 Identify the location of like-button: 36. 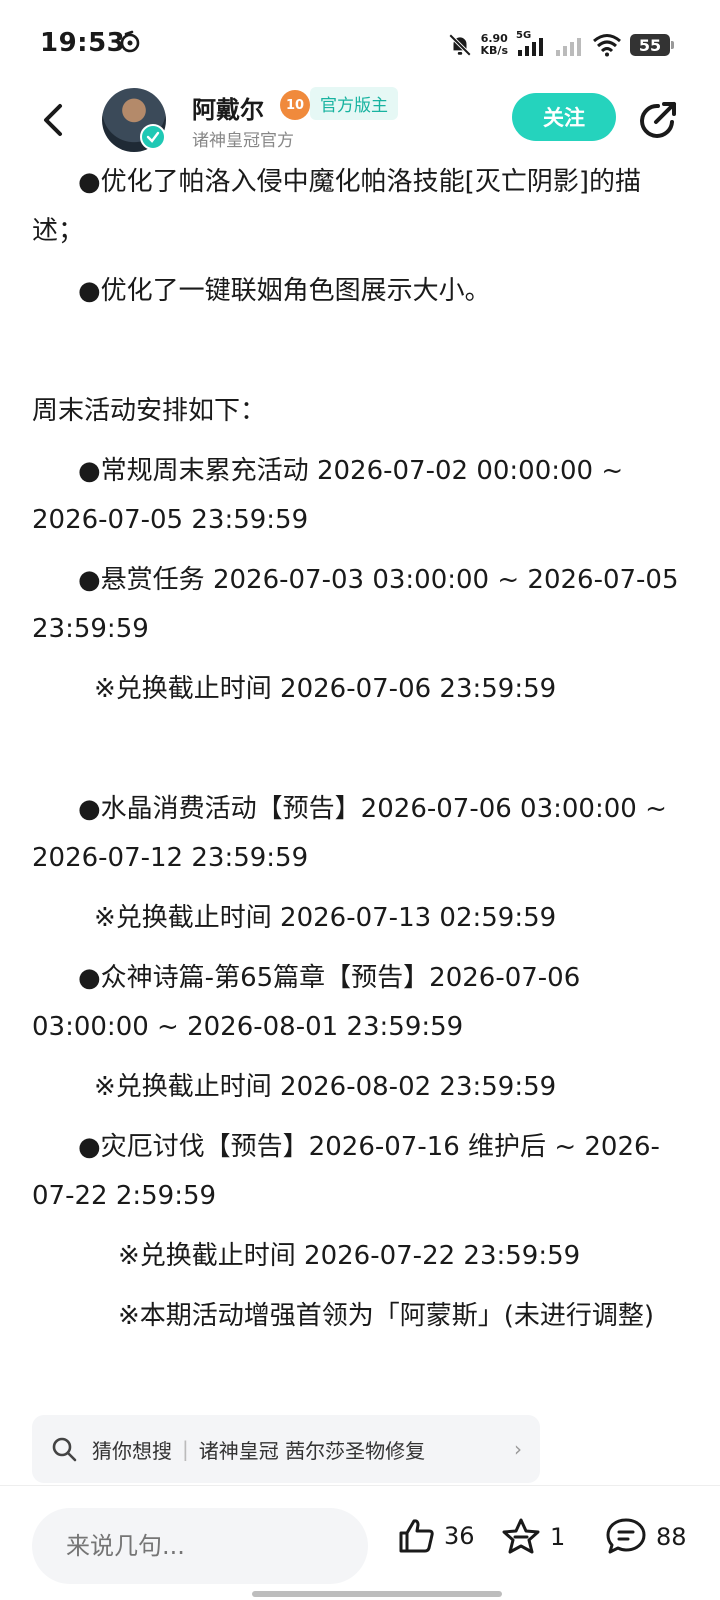
(435, 1536).